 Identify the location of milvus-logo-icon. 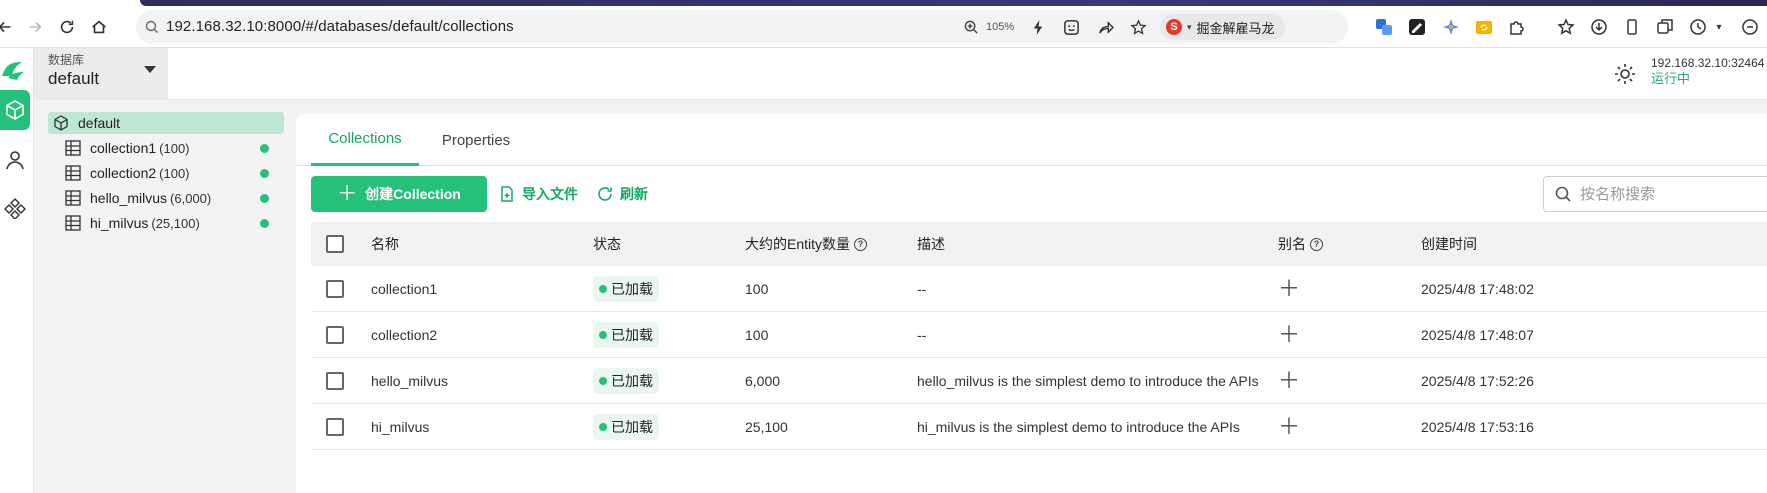
(13, 71).